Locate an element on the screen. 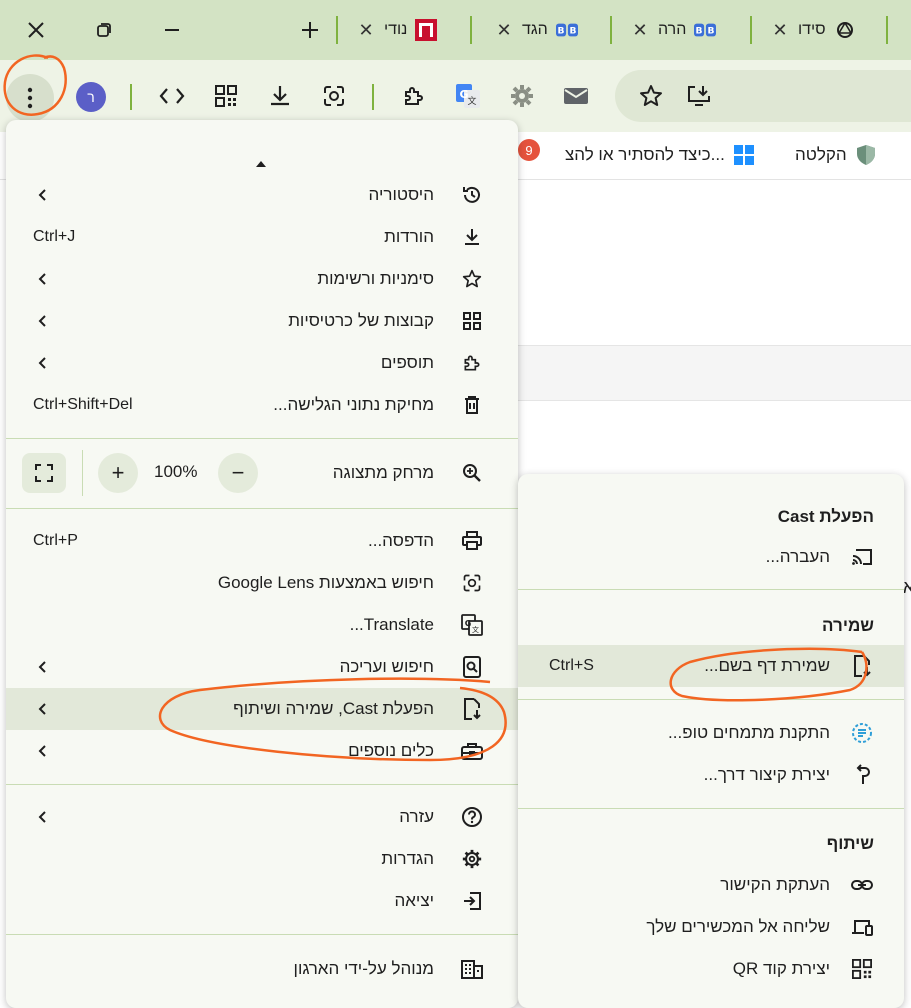 The height and width of the screenshot is (1008, 911). qr-button is located at coordinates (226, 96).